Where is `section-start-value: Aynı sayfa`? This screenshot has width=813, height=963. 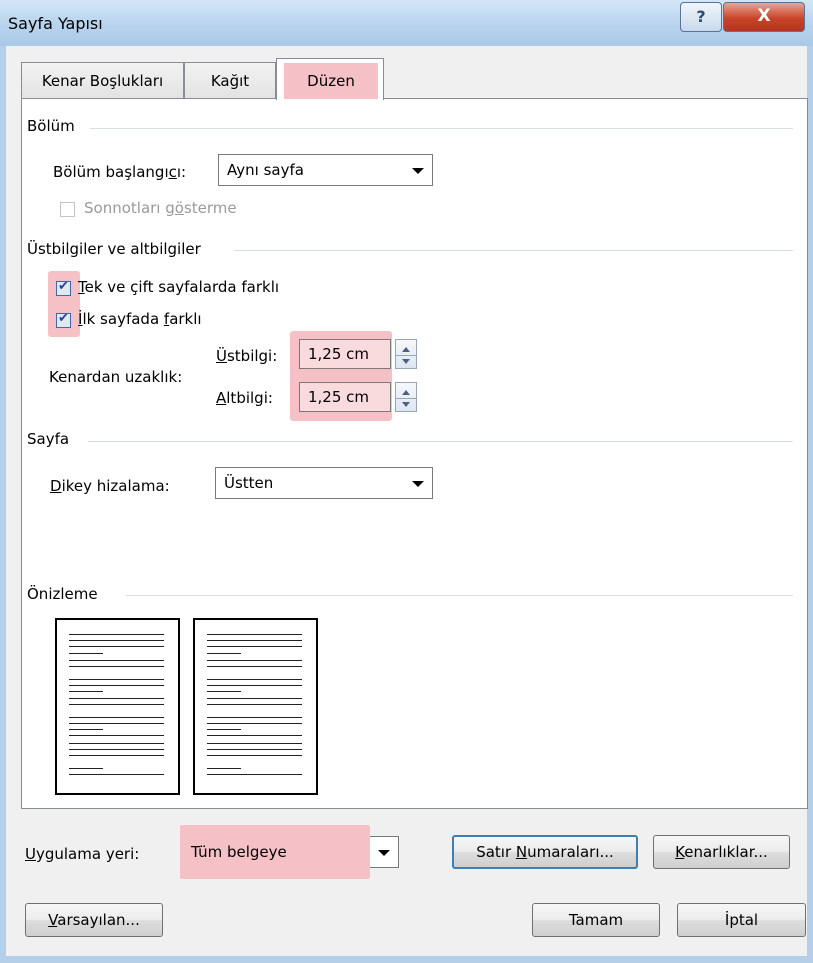
section-start-value: Aynı sayfa is located at coordinates (265, 170).